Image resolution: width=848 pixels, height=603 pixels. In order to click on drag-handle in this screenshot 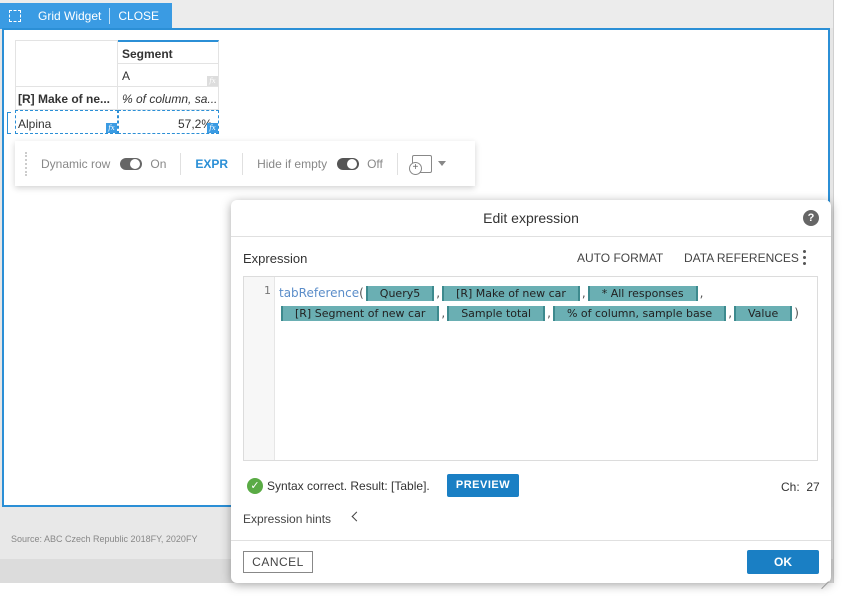, I will do `click(28, 163)`.